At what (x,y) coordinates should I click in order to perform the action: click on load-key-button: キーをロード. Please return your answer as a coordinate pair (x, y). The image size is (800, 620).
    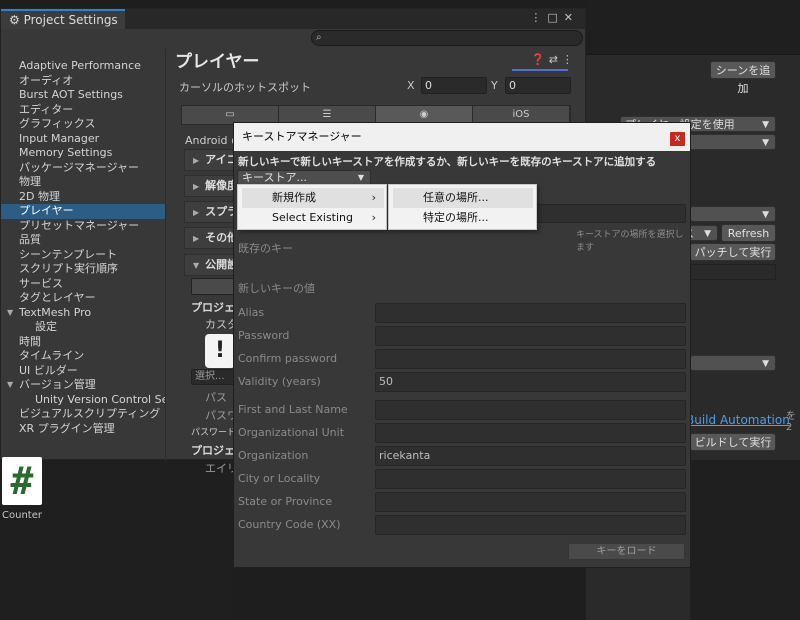
    Looking at the image, I should click on (626, 551).